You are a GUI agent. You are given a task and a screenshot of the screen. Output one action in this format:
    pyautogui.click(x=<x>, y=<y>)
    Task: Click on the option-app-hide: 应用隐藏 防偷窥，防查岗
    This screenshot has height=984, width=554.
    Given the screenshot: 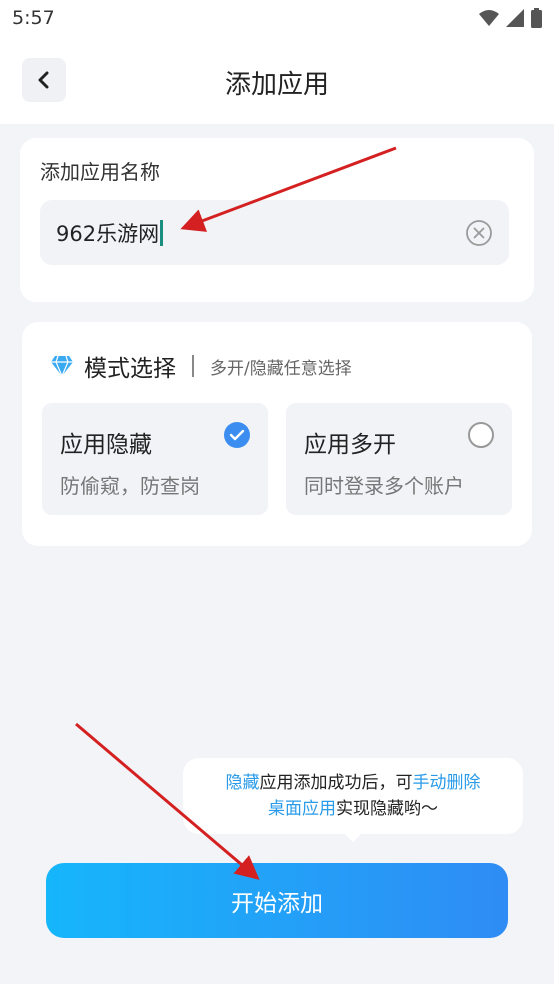 What is the action you would take?
    pyautogui.click(x=155, y=459)
    